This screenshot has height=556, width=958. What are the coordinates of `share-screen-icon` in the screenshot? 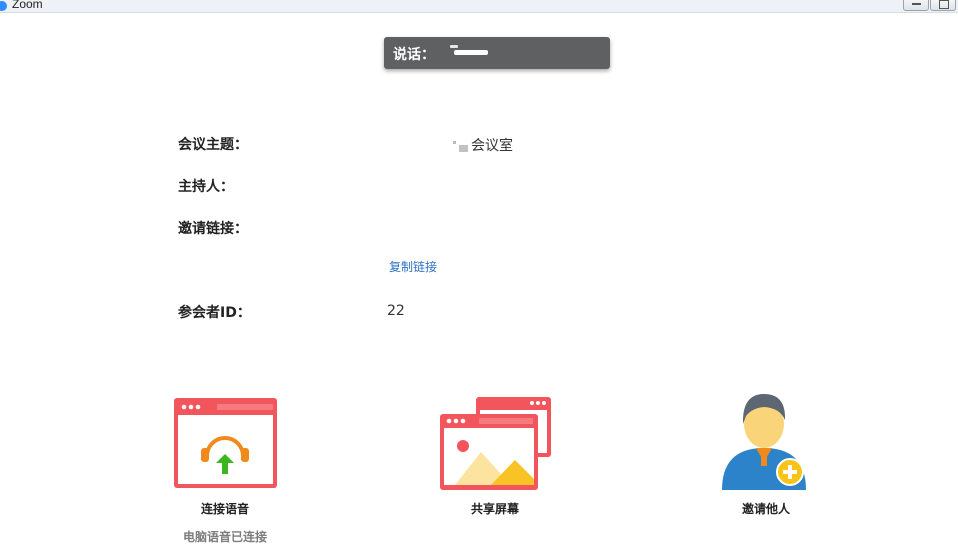 It's located at (495, 443).